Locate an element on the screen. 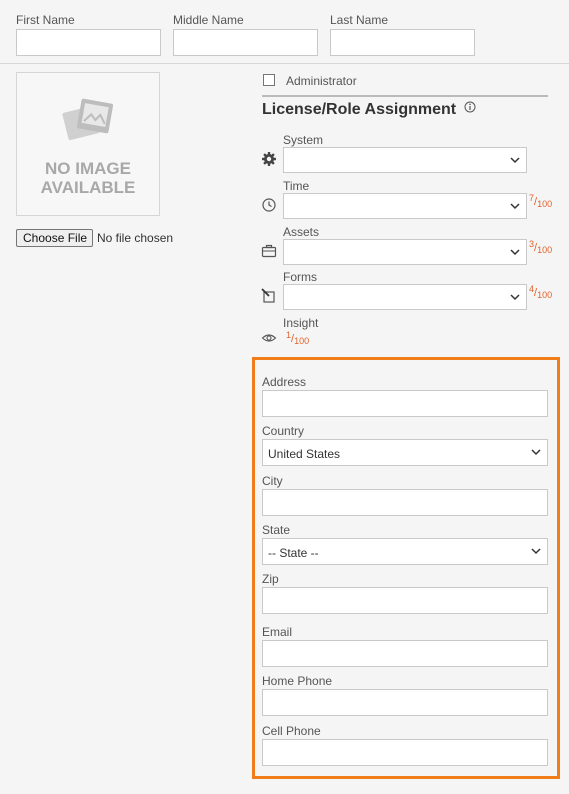 The height and width of the screenshot is (794, 569). forms-quota-total: 100 is located at coordinates (545, 295).